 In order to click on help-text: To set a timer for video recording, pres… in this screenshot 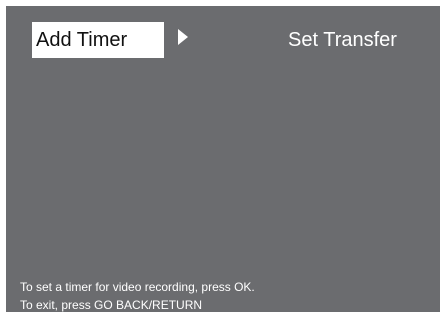, I will do `click(137, 296)`.